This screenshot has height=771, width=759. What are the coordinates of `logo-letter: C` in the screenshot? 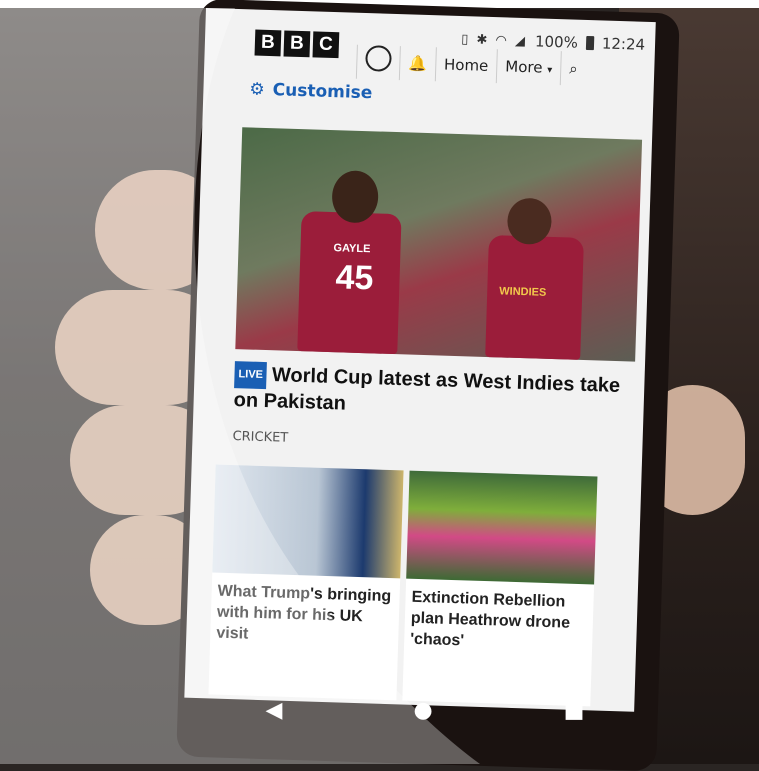 It's located at (326, 45).